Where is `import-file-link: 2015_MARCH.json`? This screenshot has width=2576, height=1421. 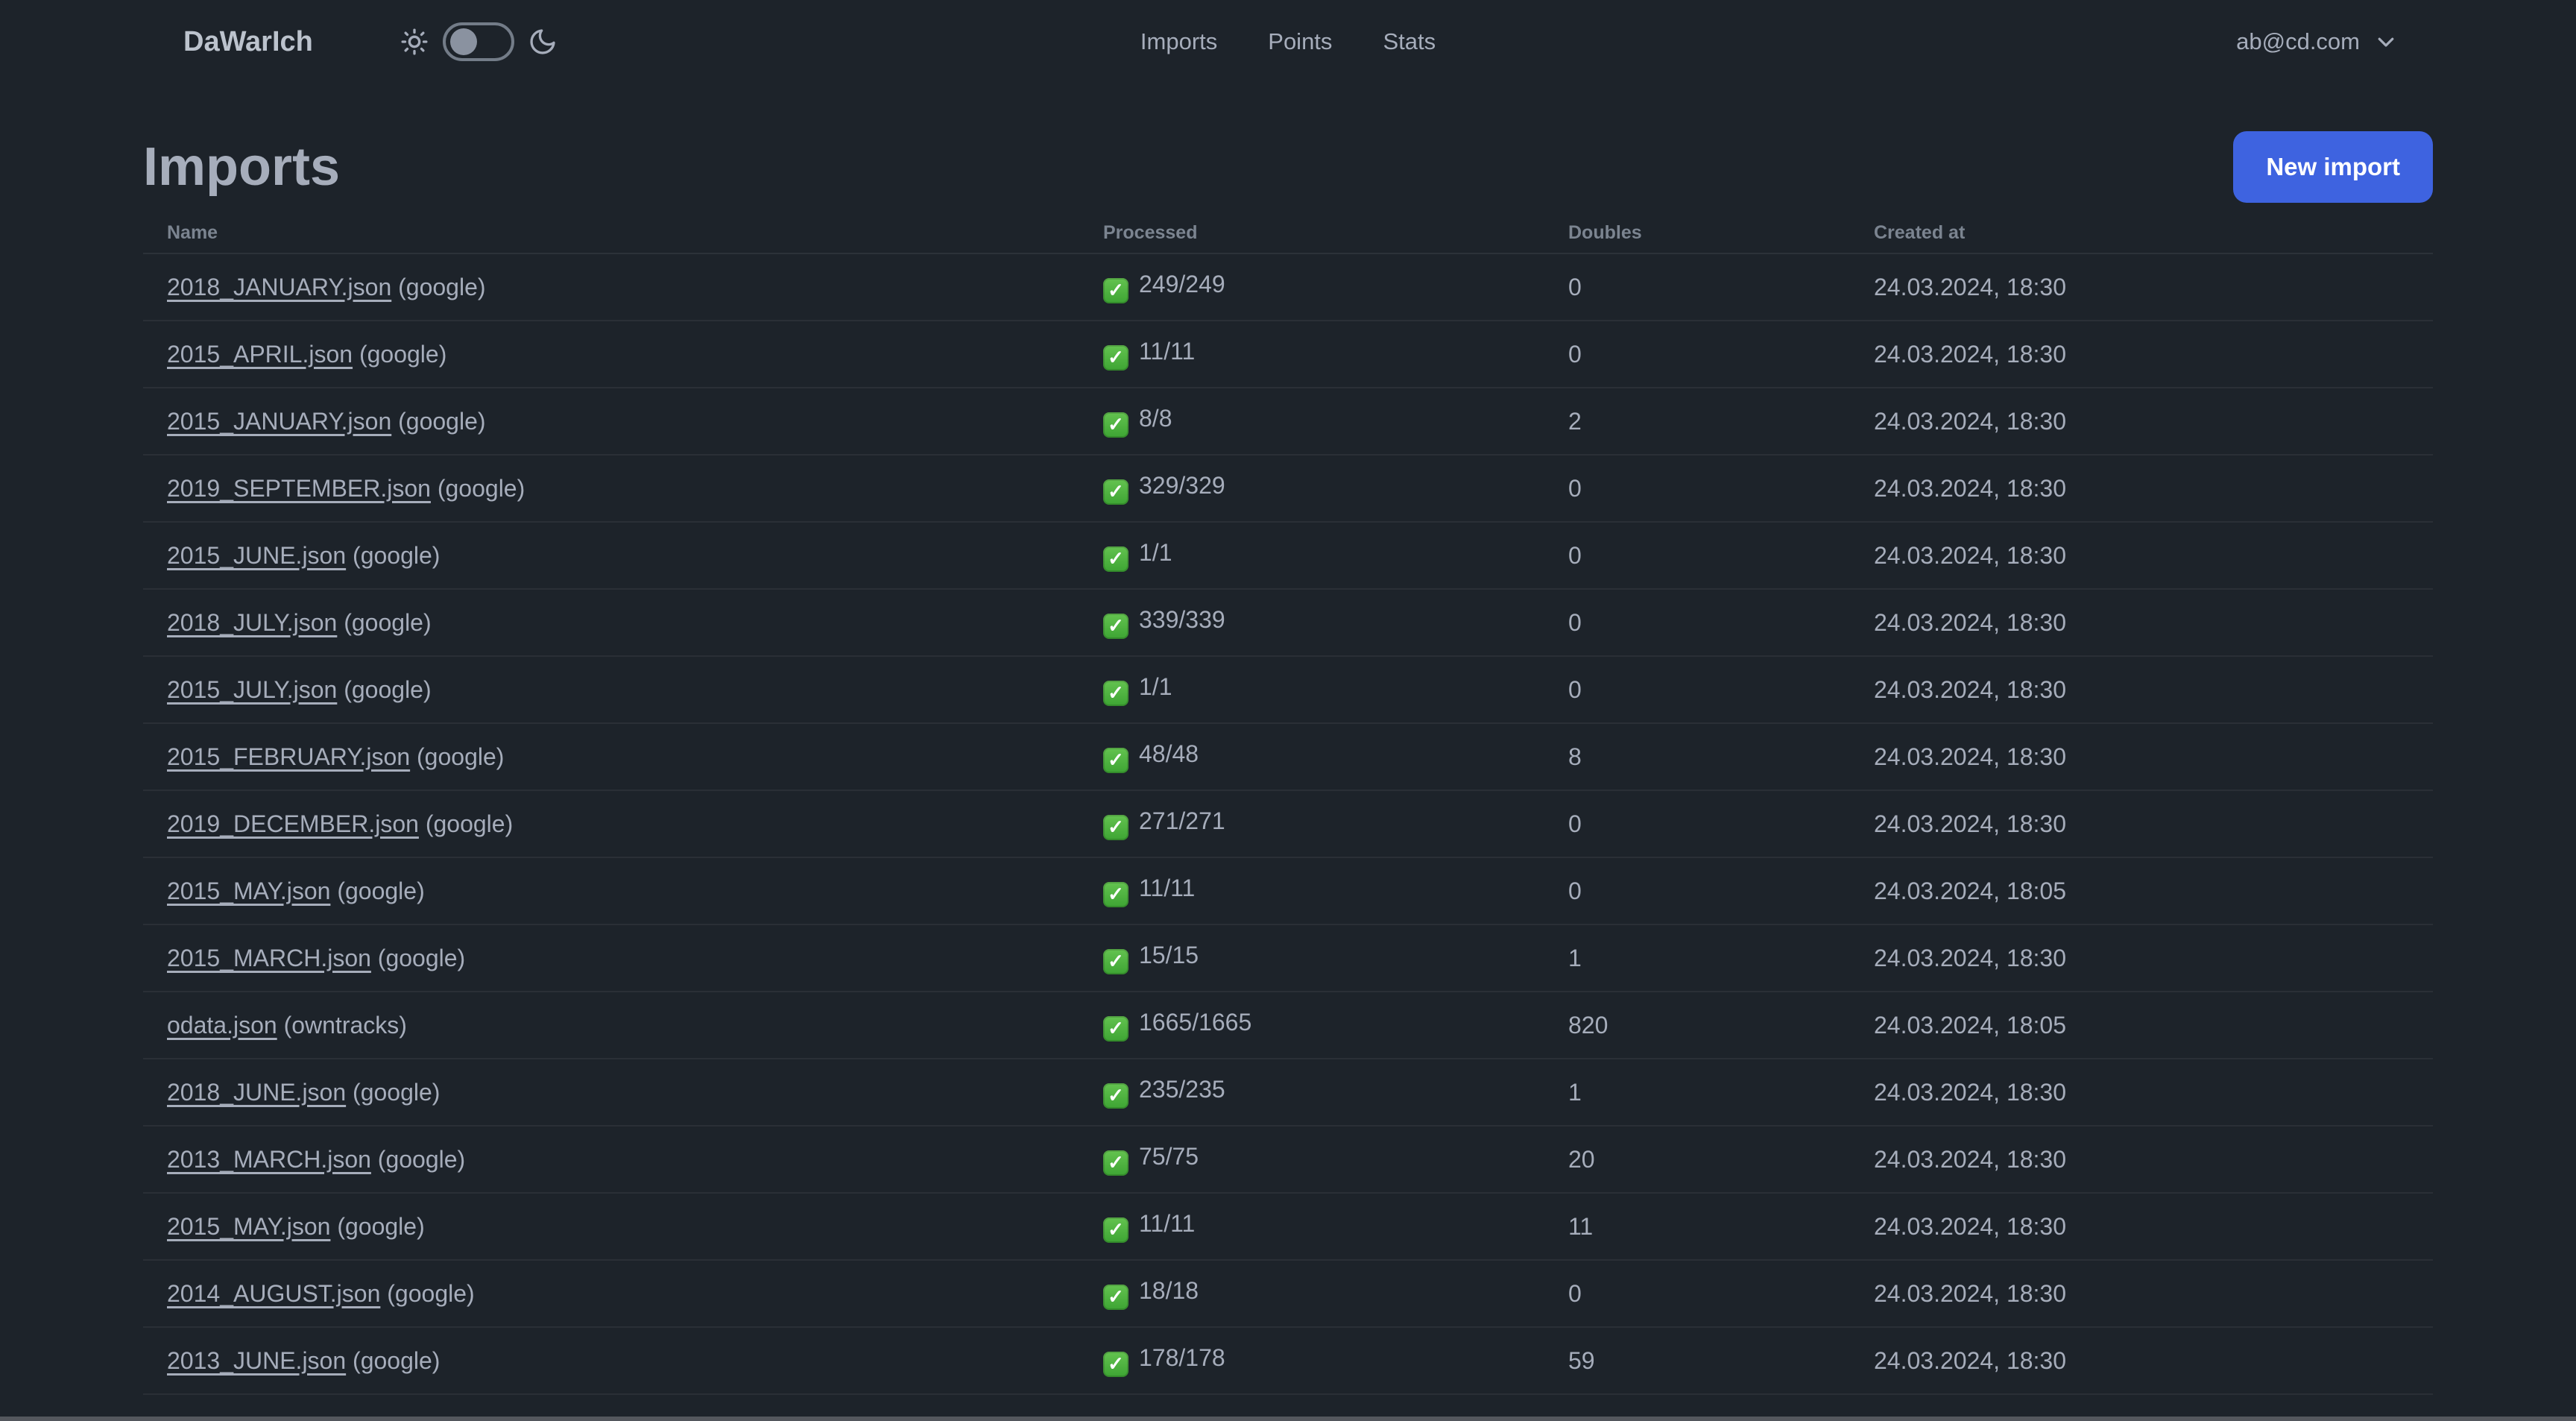 import-file-link: 2015_MARCH.json is located at coordinates (269, 958).